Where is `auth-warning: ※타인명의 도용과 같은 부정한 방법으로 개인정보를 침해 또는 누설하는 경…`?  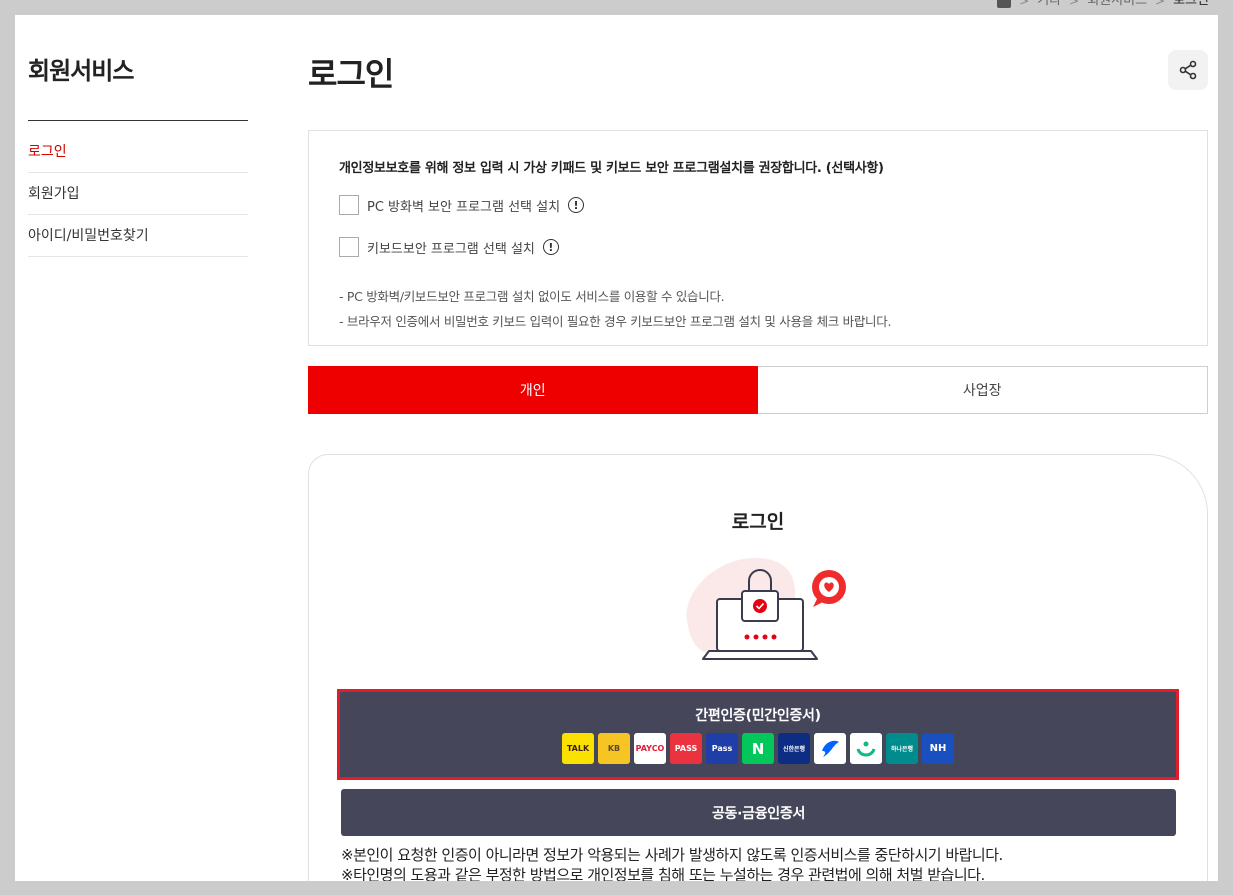
auth-warning: ※타인명의 도용과 같은 부정한 방법으로 개인정보를 침해 또는 누설하는 경… is located at coordinates (663, 873).